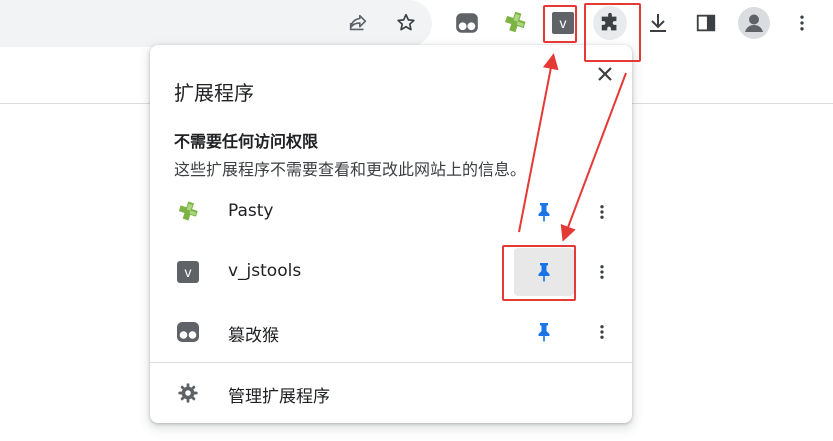 This screenshot has height=441, width=833. What do you see at coordinates (560, 24) in the screenshot?
I see `annotation-box-toolbar-v` at bounding box center [560, 24].